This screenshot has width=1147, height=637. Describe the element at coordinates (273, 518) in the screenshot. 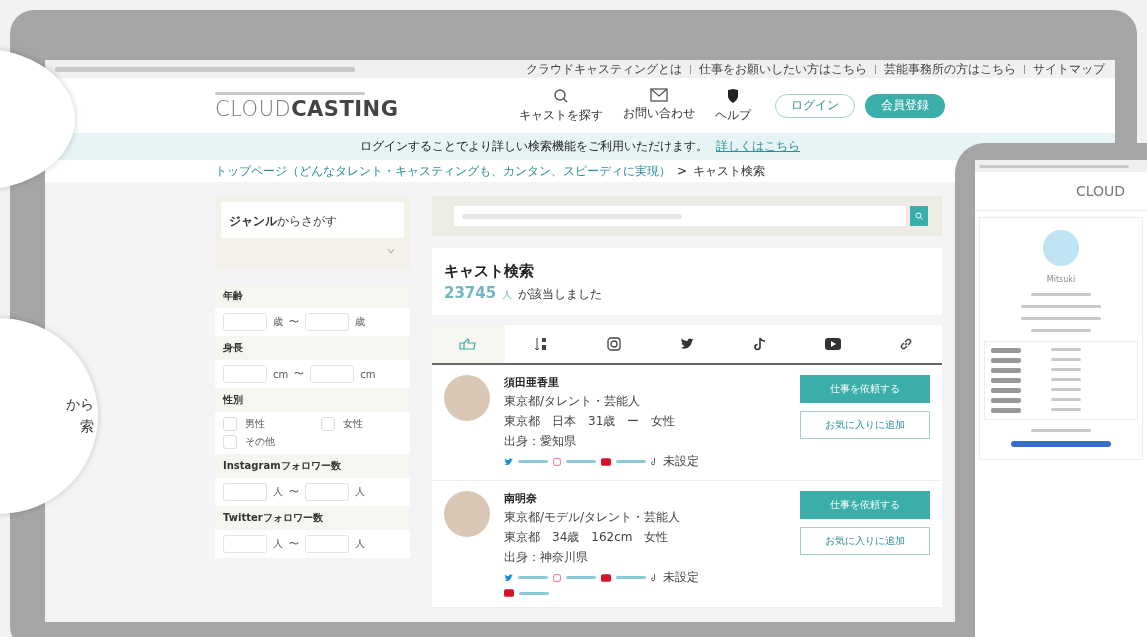

I see `filter-label: Twitterフォロワー数` at that location.